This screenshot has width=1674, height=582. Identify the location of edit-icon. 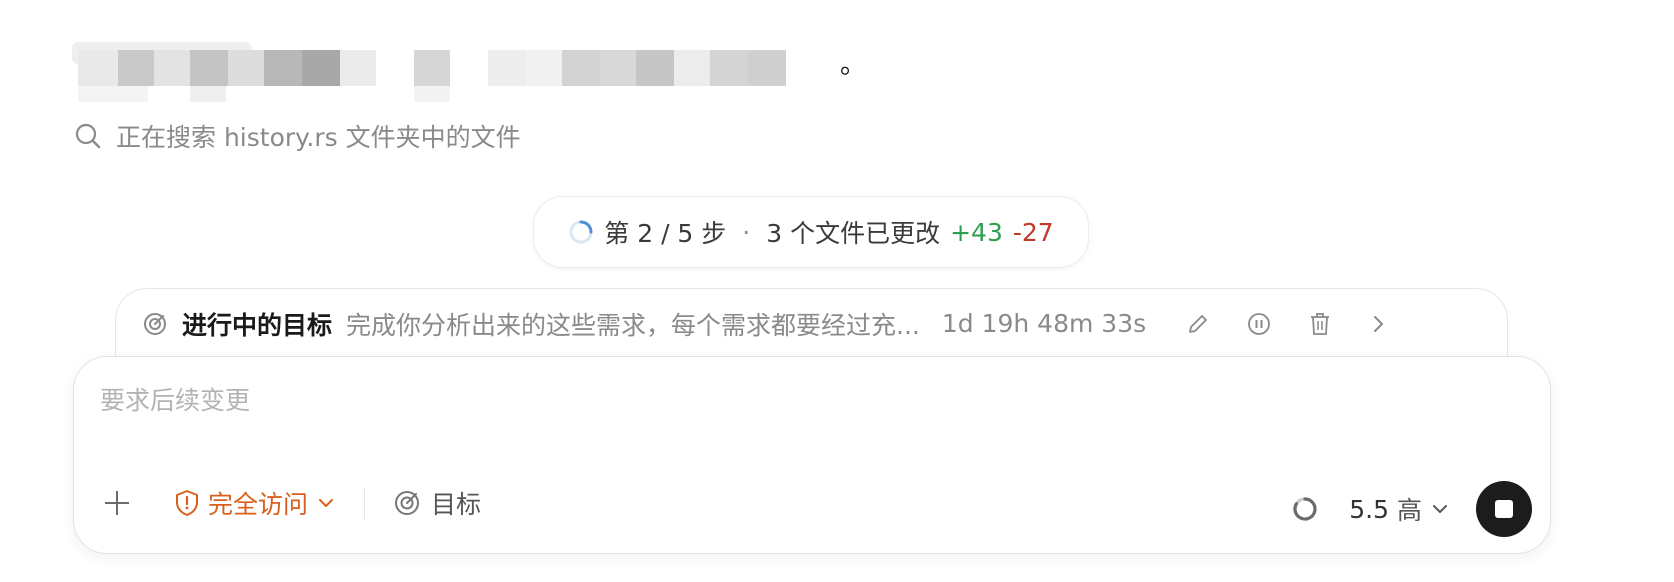
(1198, 324).